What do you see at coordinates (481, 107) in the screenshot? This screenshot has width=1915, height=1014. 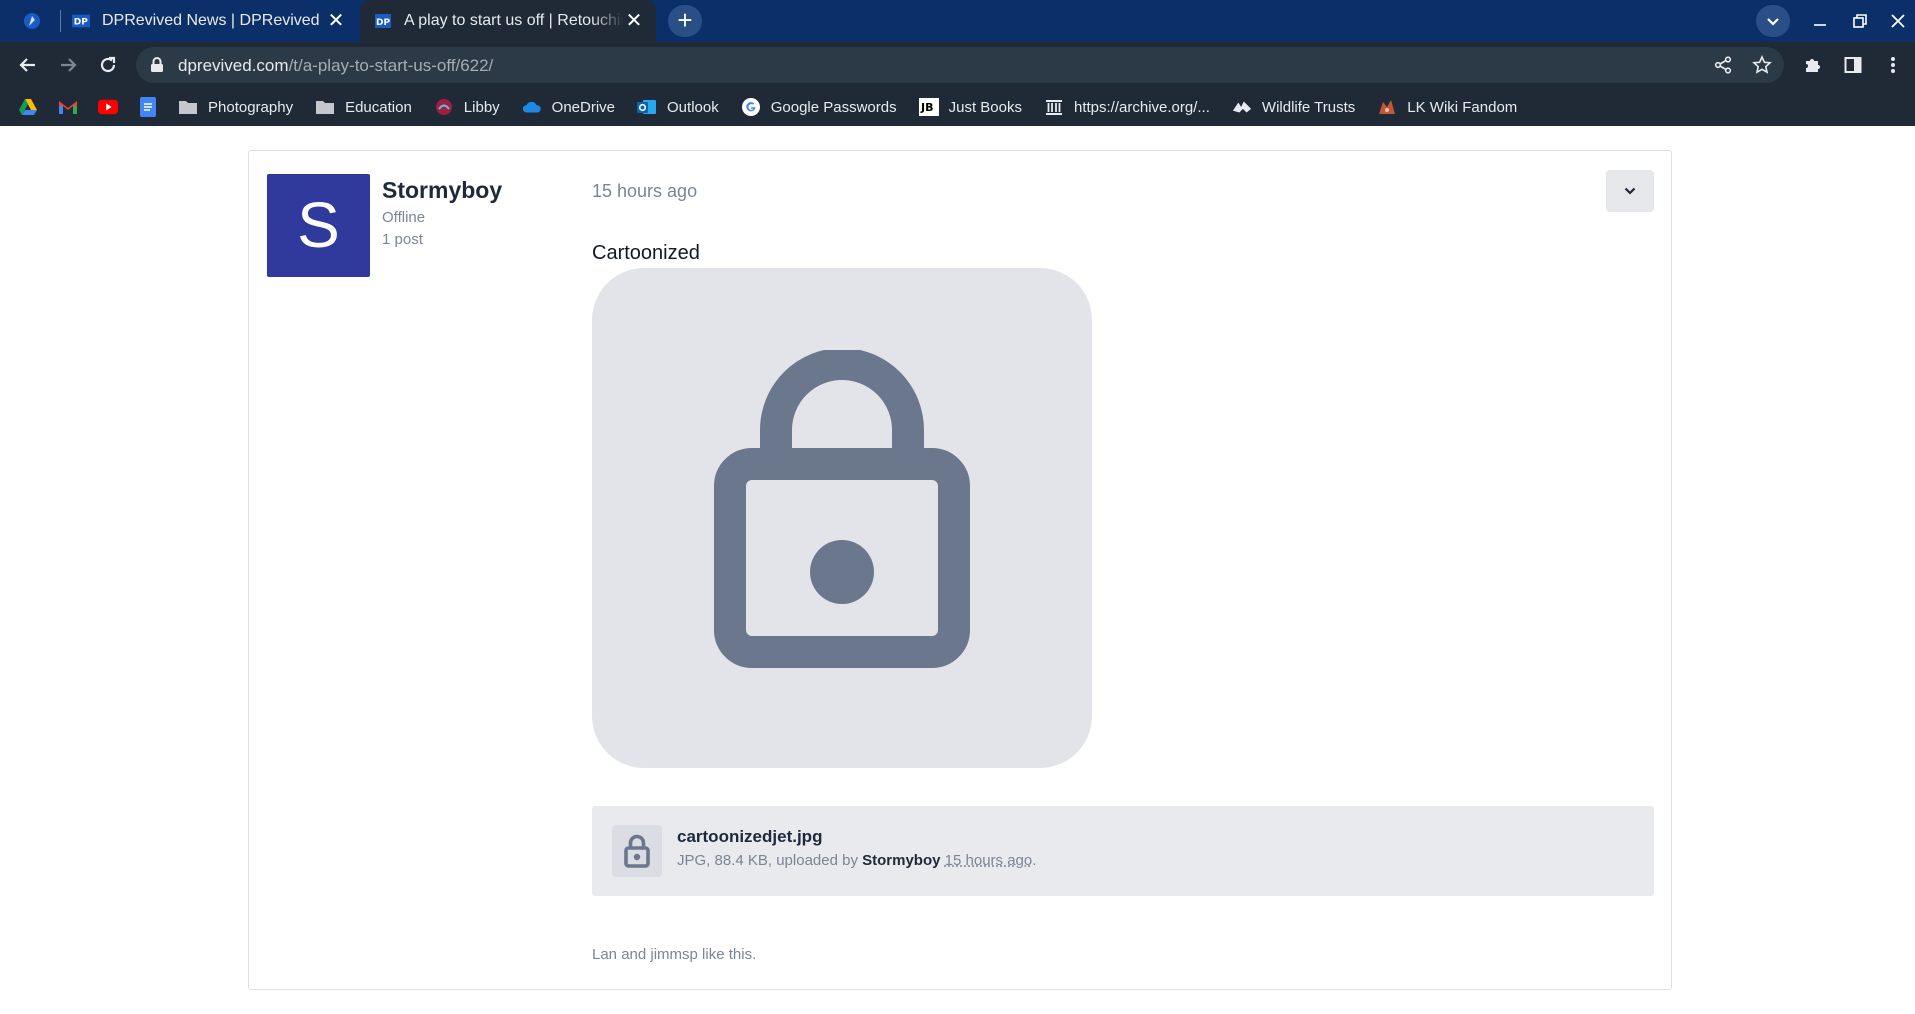 I see `bookmark-label: Libby` at bounding box center [481, 107].